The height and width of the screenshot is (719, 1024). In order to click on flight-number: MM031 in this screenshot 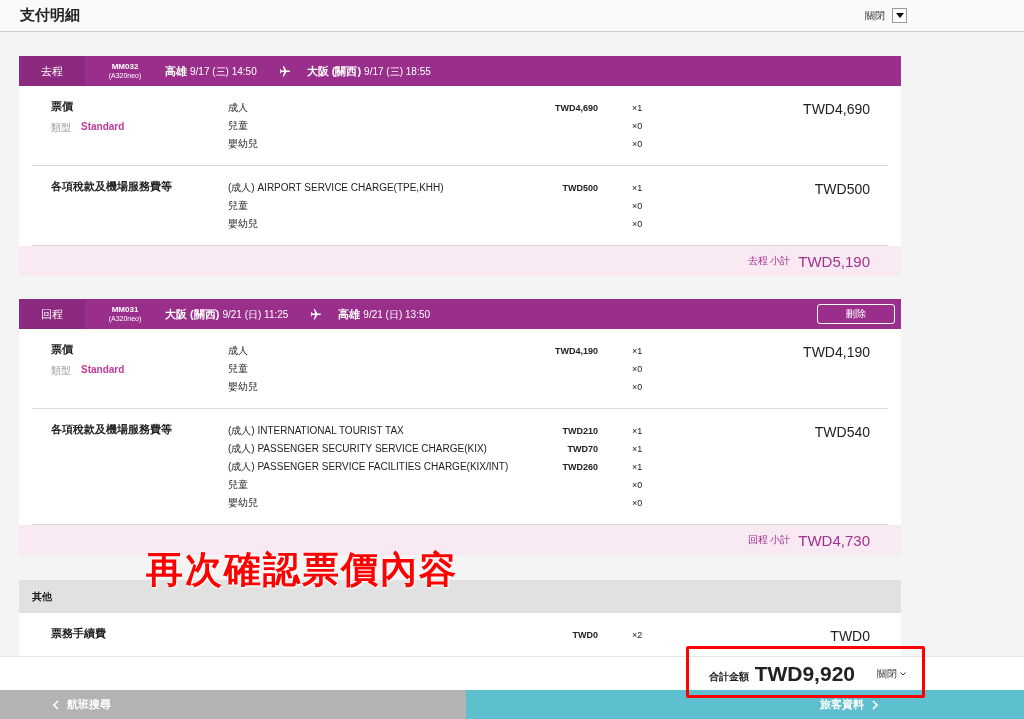, I will do `click(125, 310)`.